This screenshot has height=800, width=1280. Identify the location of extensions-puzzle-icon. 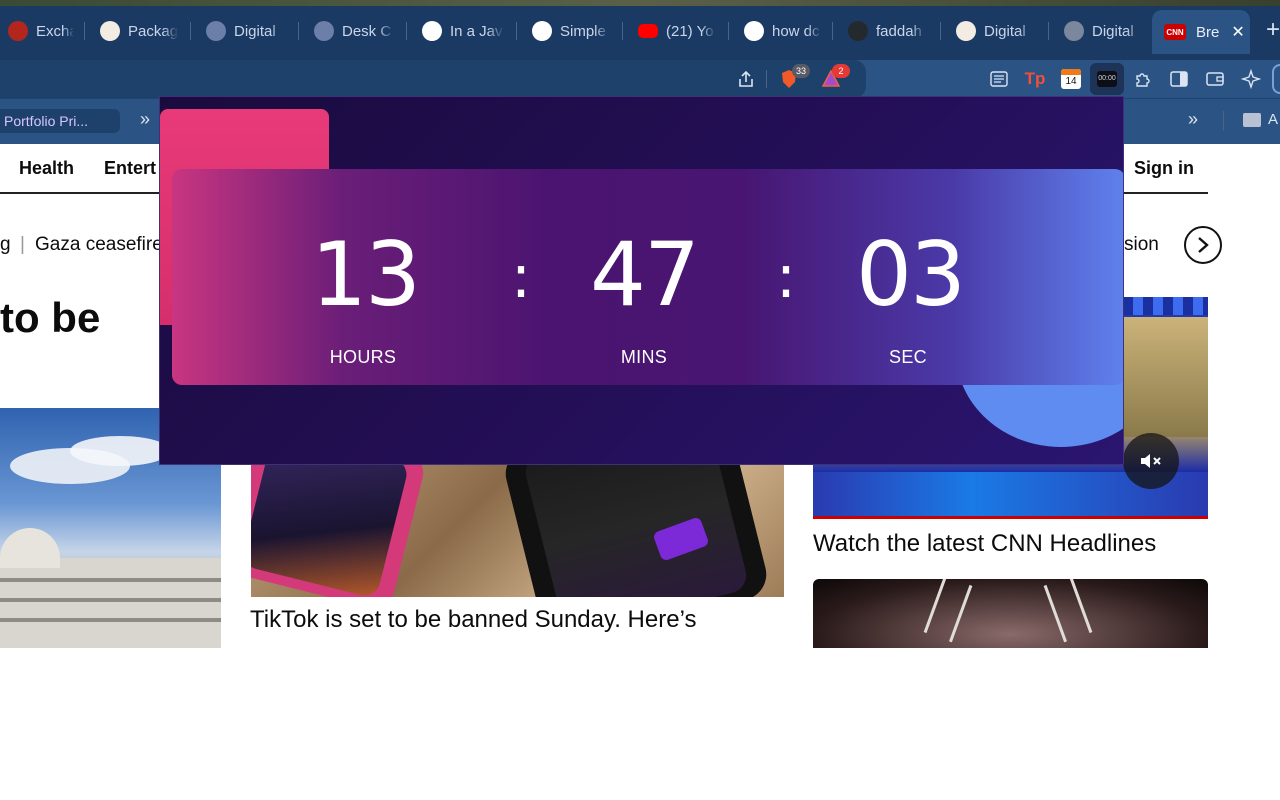
(1143, 79).